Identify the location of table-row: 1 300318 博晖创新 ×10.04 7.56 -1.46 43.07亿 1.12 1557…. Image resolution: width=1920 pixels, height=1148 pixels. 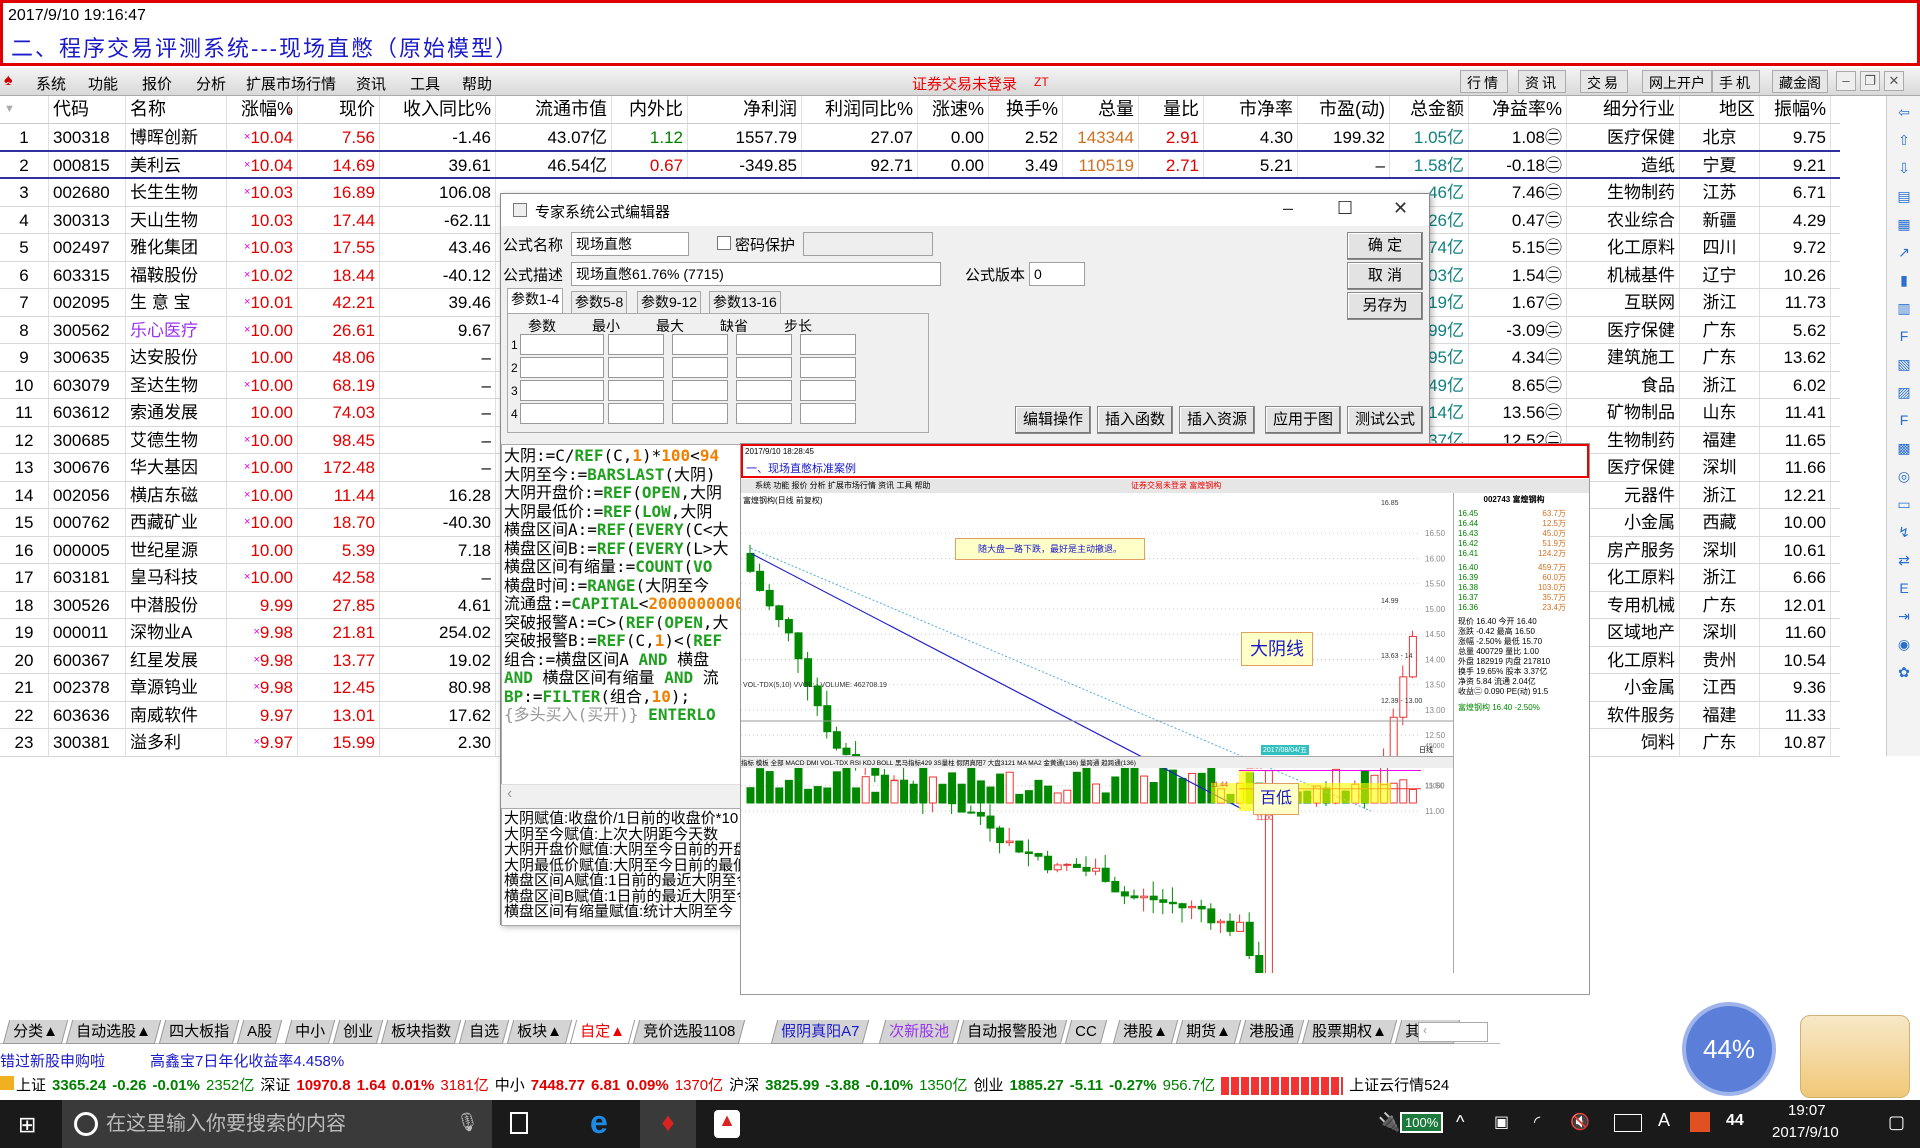
(920, 138).